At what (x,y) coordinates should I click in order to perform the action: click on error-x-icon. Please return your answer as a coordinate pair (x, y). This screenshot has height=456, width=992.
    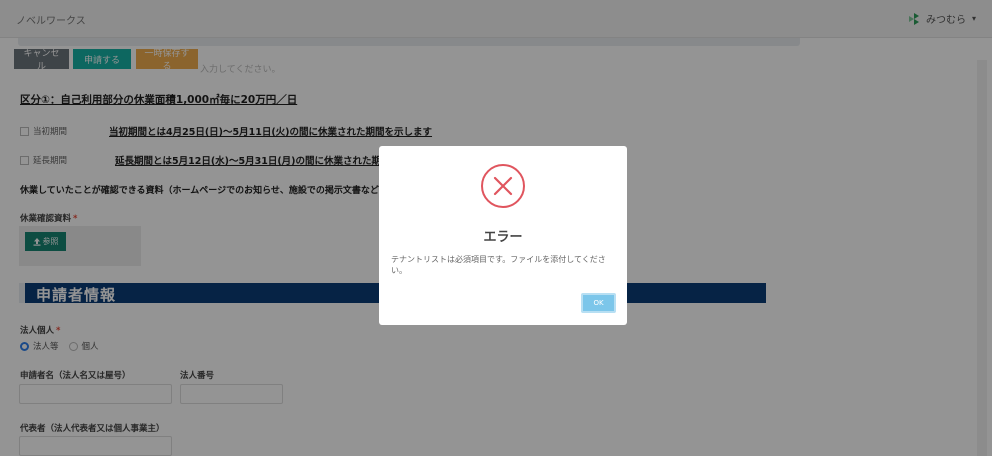
    Looking at the image, I should click on (503, 186).